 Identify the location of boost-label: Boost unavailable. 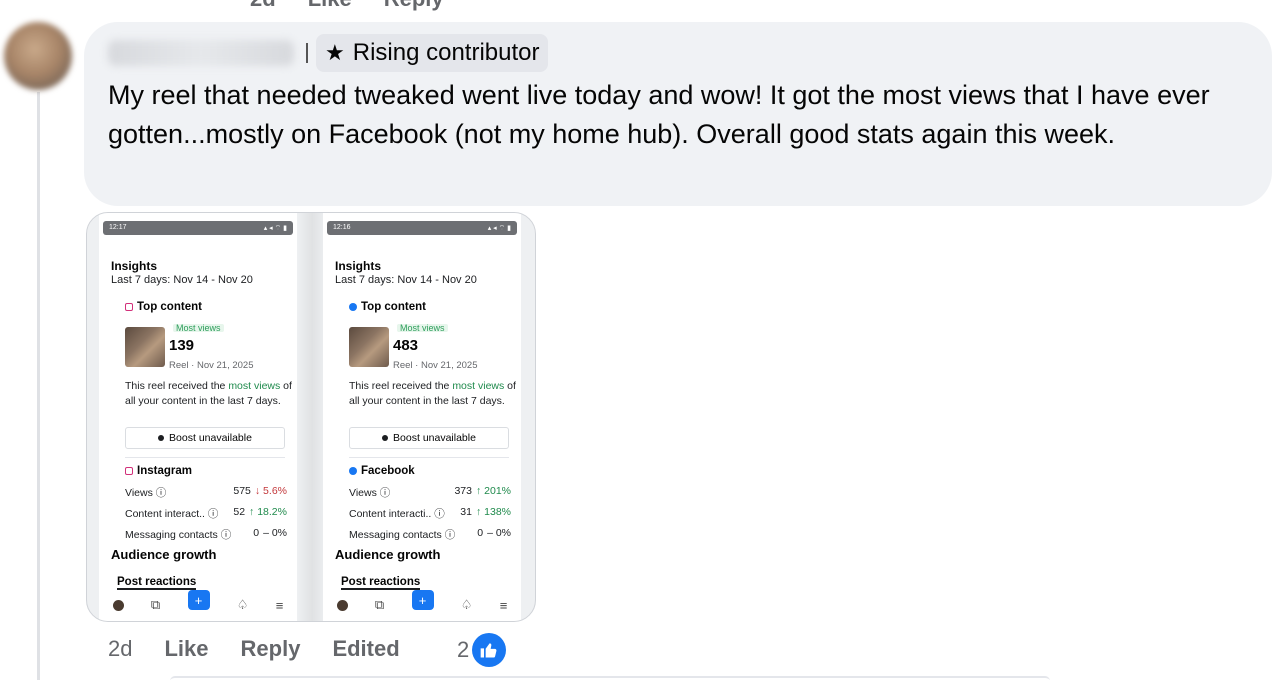
(210, 438).